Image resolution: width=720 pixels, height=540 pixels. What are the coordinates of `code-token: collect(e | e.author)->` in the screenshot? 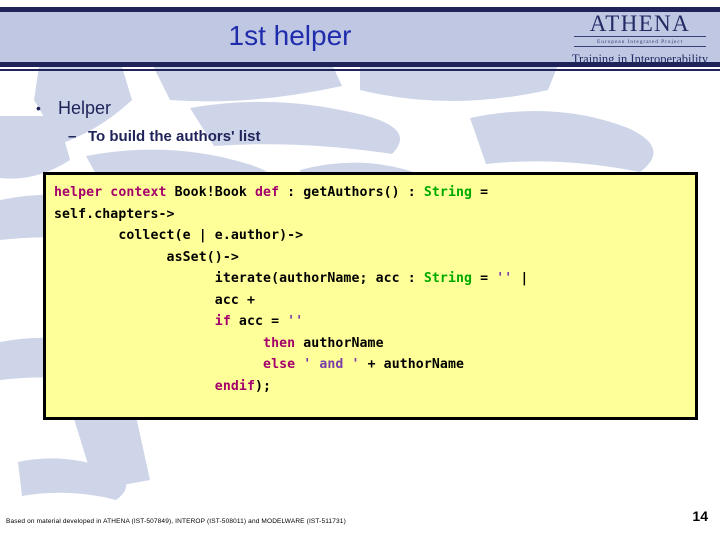 It's located at (179, 235).